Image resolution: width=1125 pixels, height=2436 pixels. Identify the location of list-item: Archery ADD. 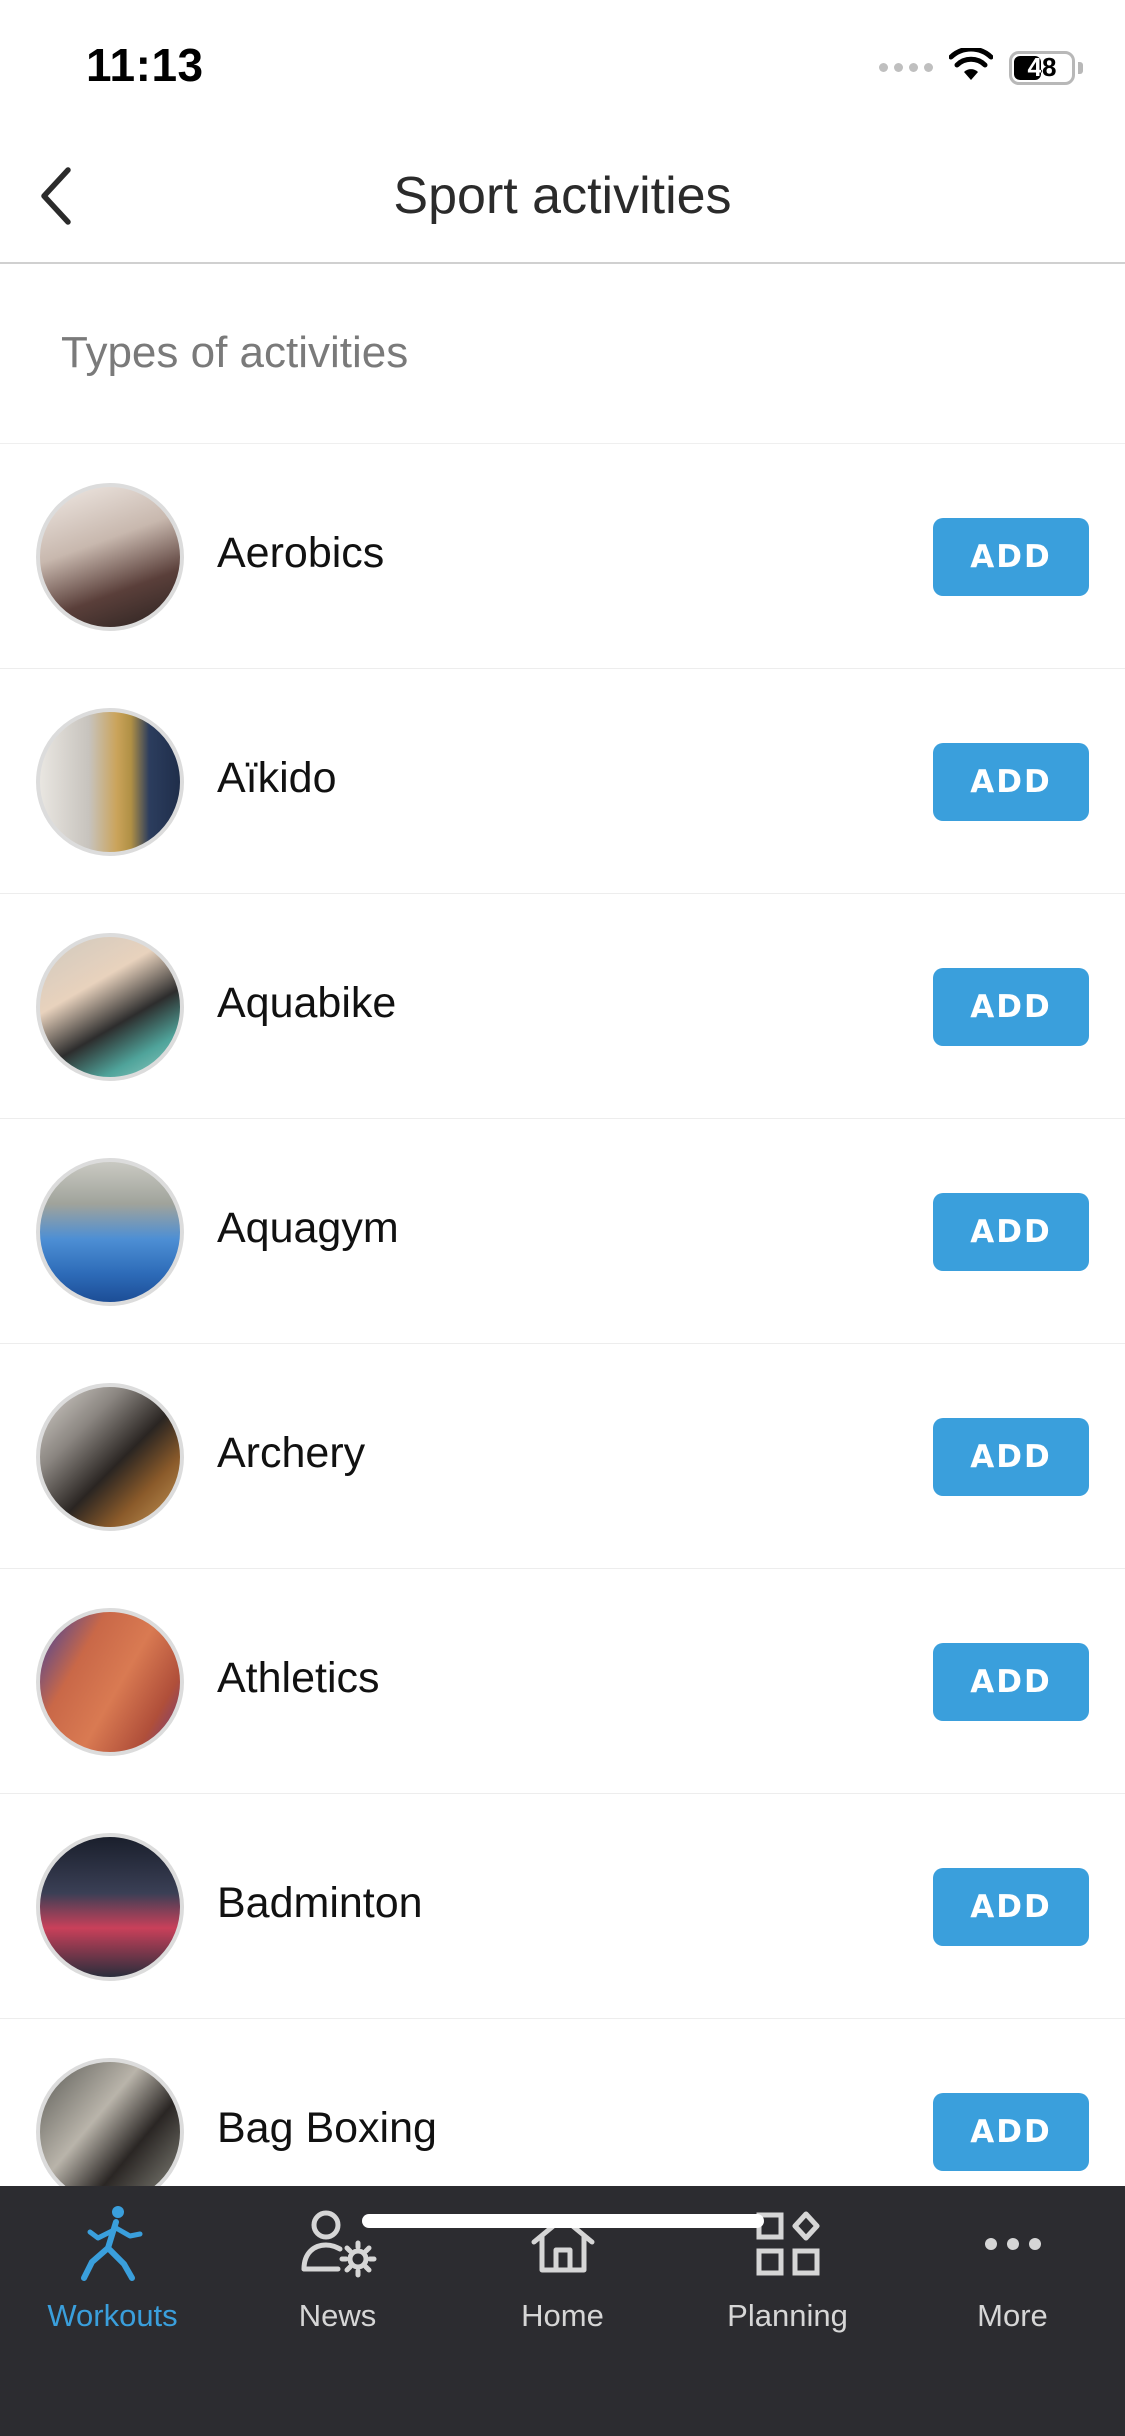
(562, 1456).